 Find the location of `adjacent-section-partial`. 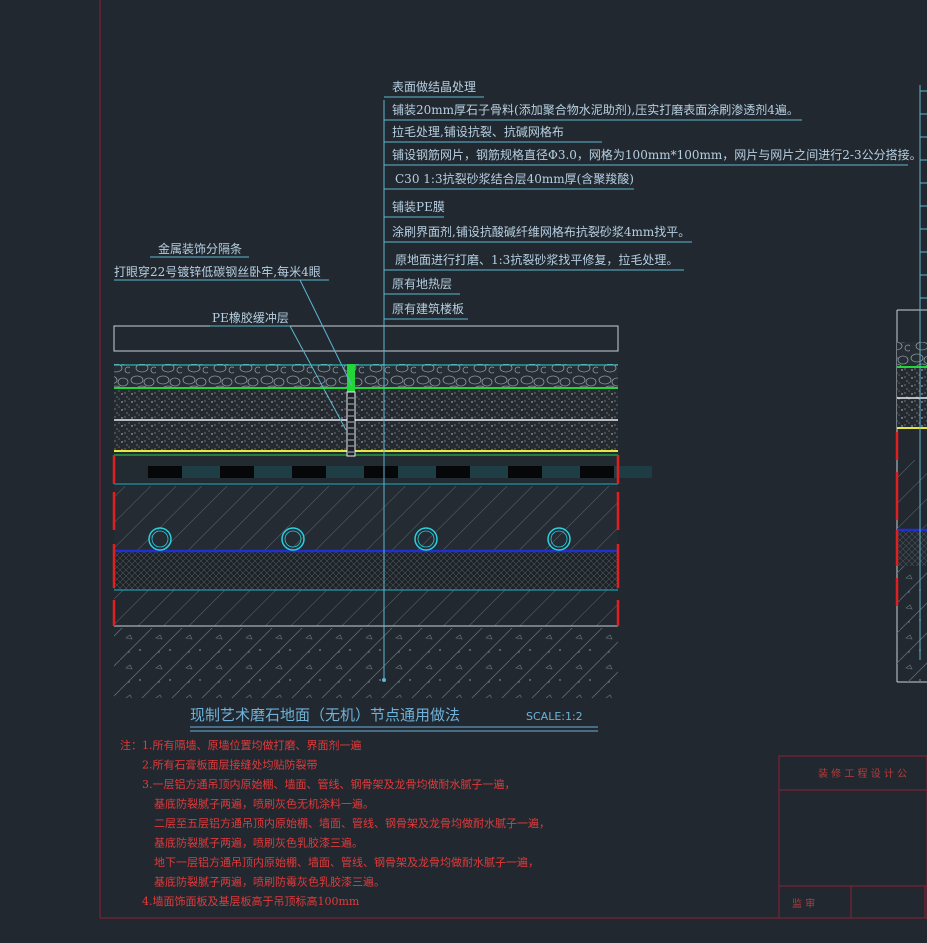

adjacent-section-partial is located at coordinates (911, 384).